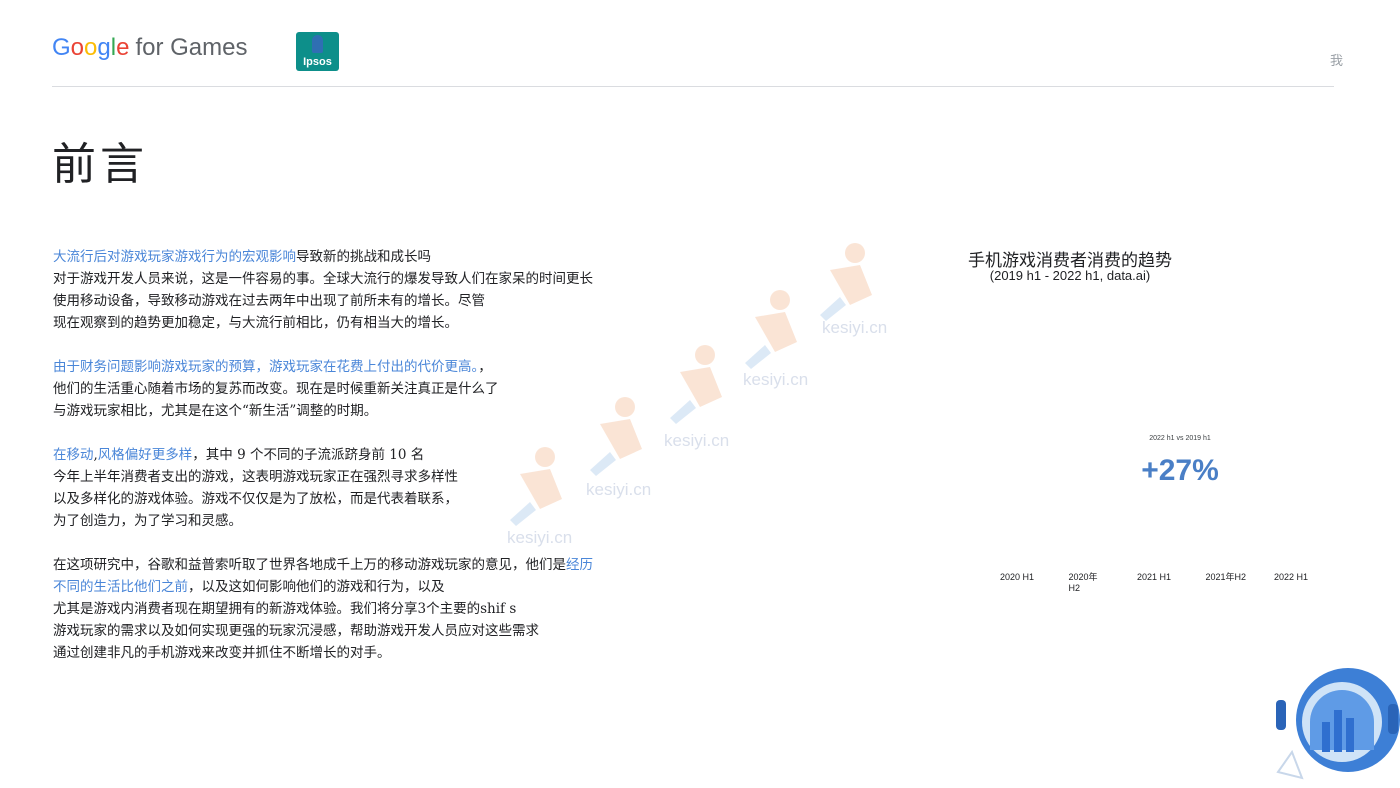  I want to click on text-segment: 以及多样化的游戏体验。游戏不仅仅是为了放松，而是代表着联系，, so click(255, 499).